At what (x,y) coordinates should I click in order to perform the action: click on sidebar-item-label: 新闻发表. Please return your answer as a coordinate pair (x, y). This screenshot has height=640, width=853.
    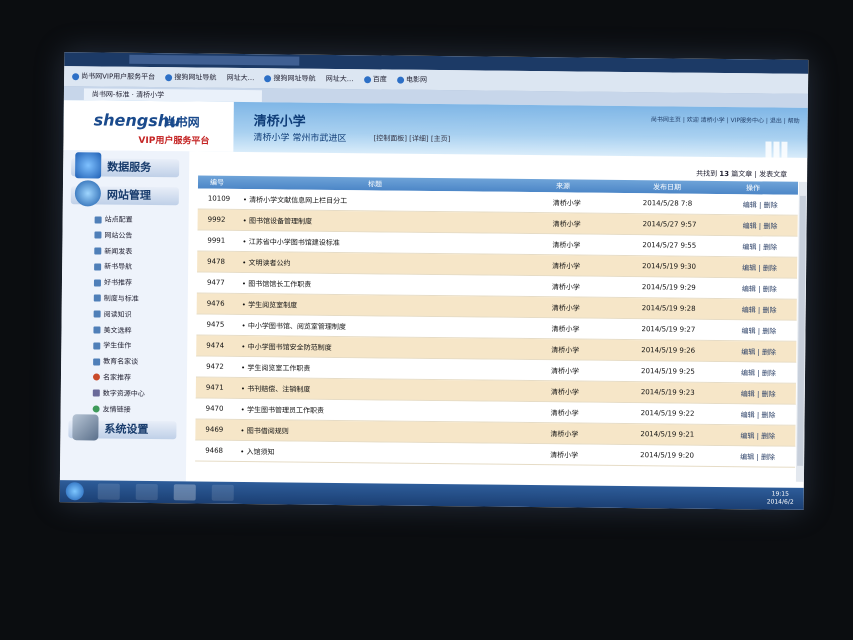
    Looking at the image, I should click on (118, 251).